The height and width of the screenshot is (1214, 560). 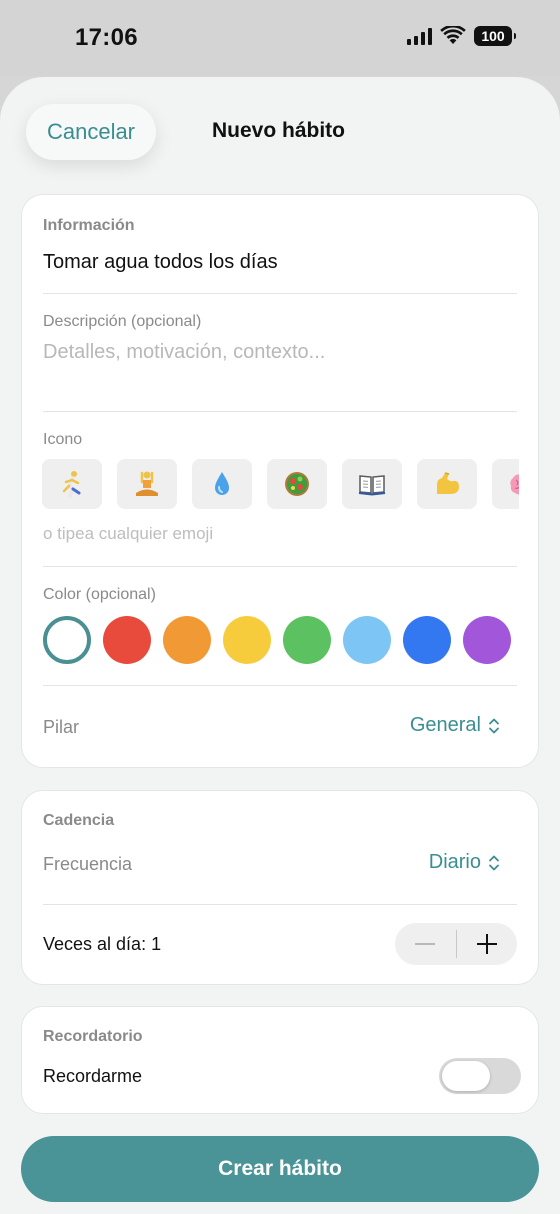 I want to click on create-habit-button: Crear hábito, so click(x=280, y=1169).